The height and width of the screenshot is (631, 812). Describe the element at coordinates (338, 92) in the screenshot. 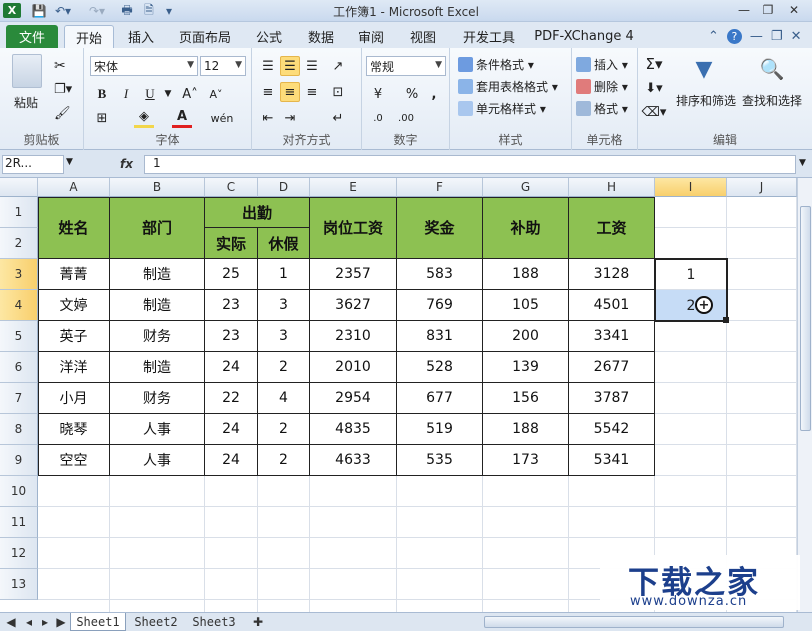

I see `merge-center-icon: ⊡` at that location.